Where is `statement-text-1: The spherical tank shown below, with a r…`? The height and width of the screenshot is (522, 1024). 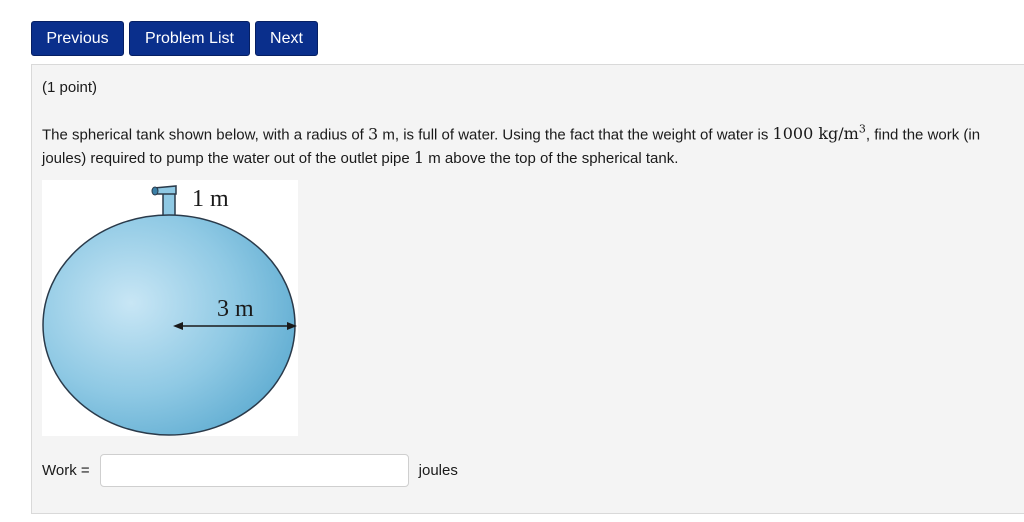 statement-text-1: The spherical tank shown below, with a r… is located at coordinates (205, 135).